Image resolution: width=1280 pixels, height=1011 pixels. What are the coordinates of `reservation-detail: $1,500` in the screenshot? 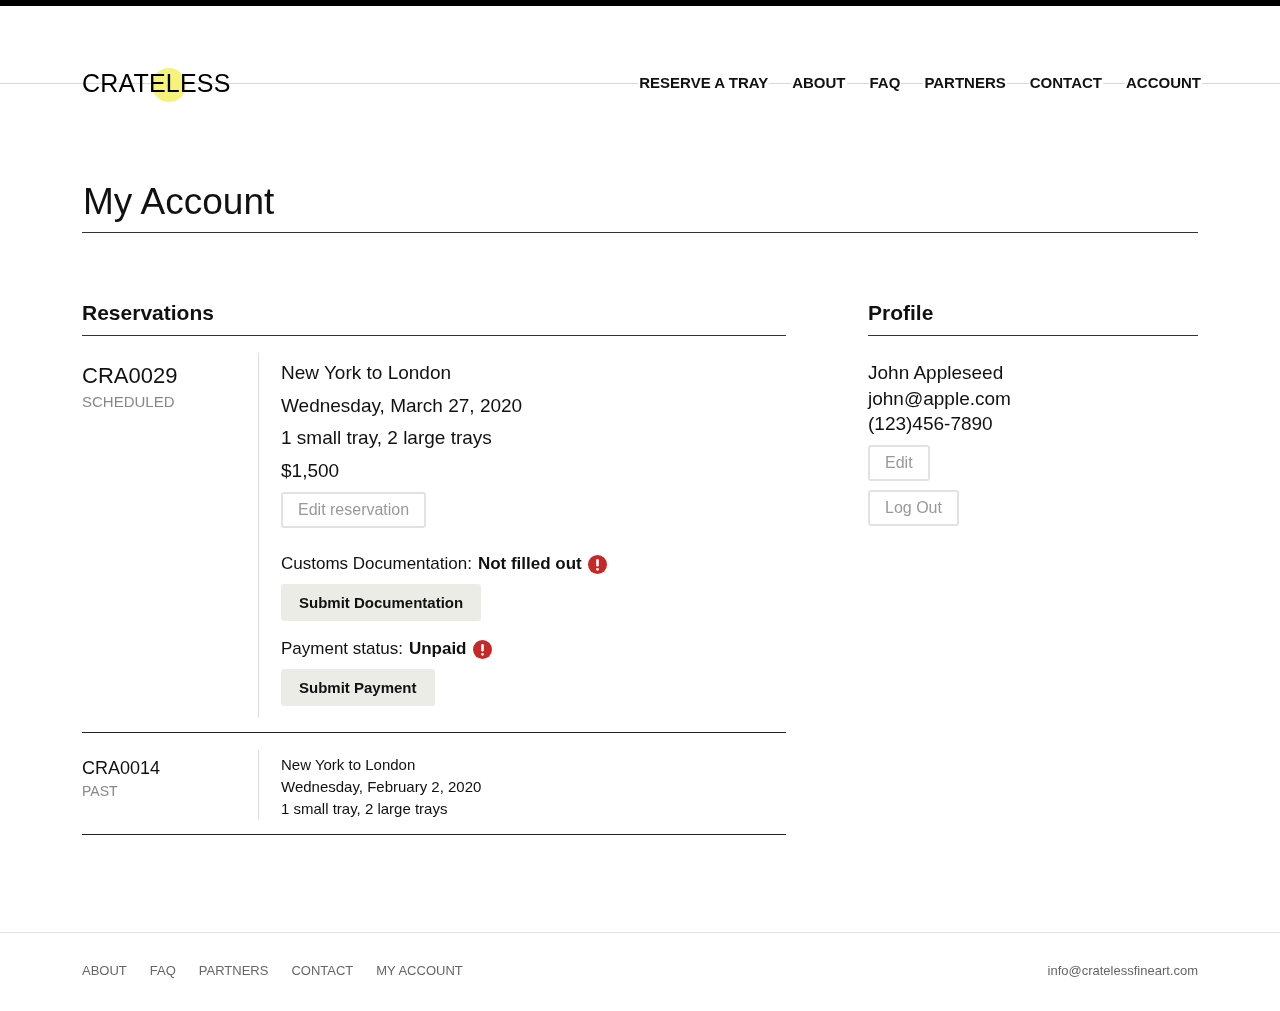 It's located at (311, 470).